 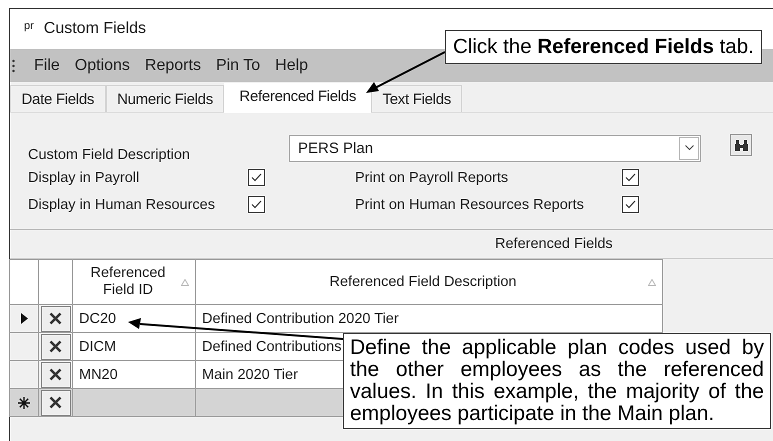 I want to click on table-cell-text: Main 2020 Tier, so click(x=249, y=374).